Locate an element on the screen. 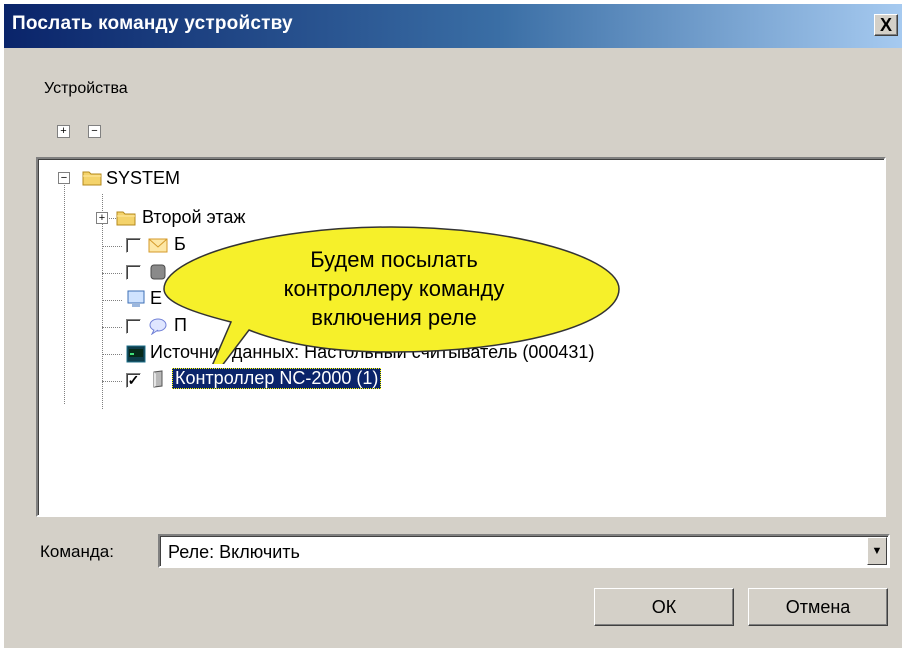  collapse-toggle: − is located at coordinates (64, 178).